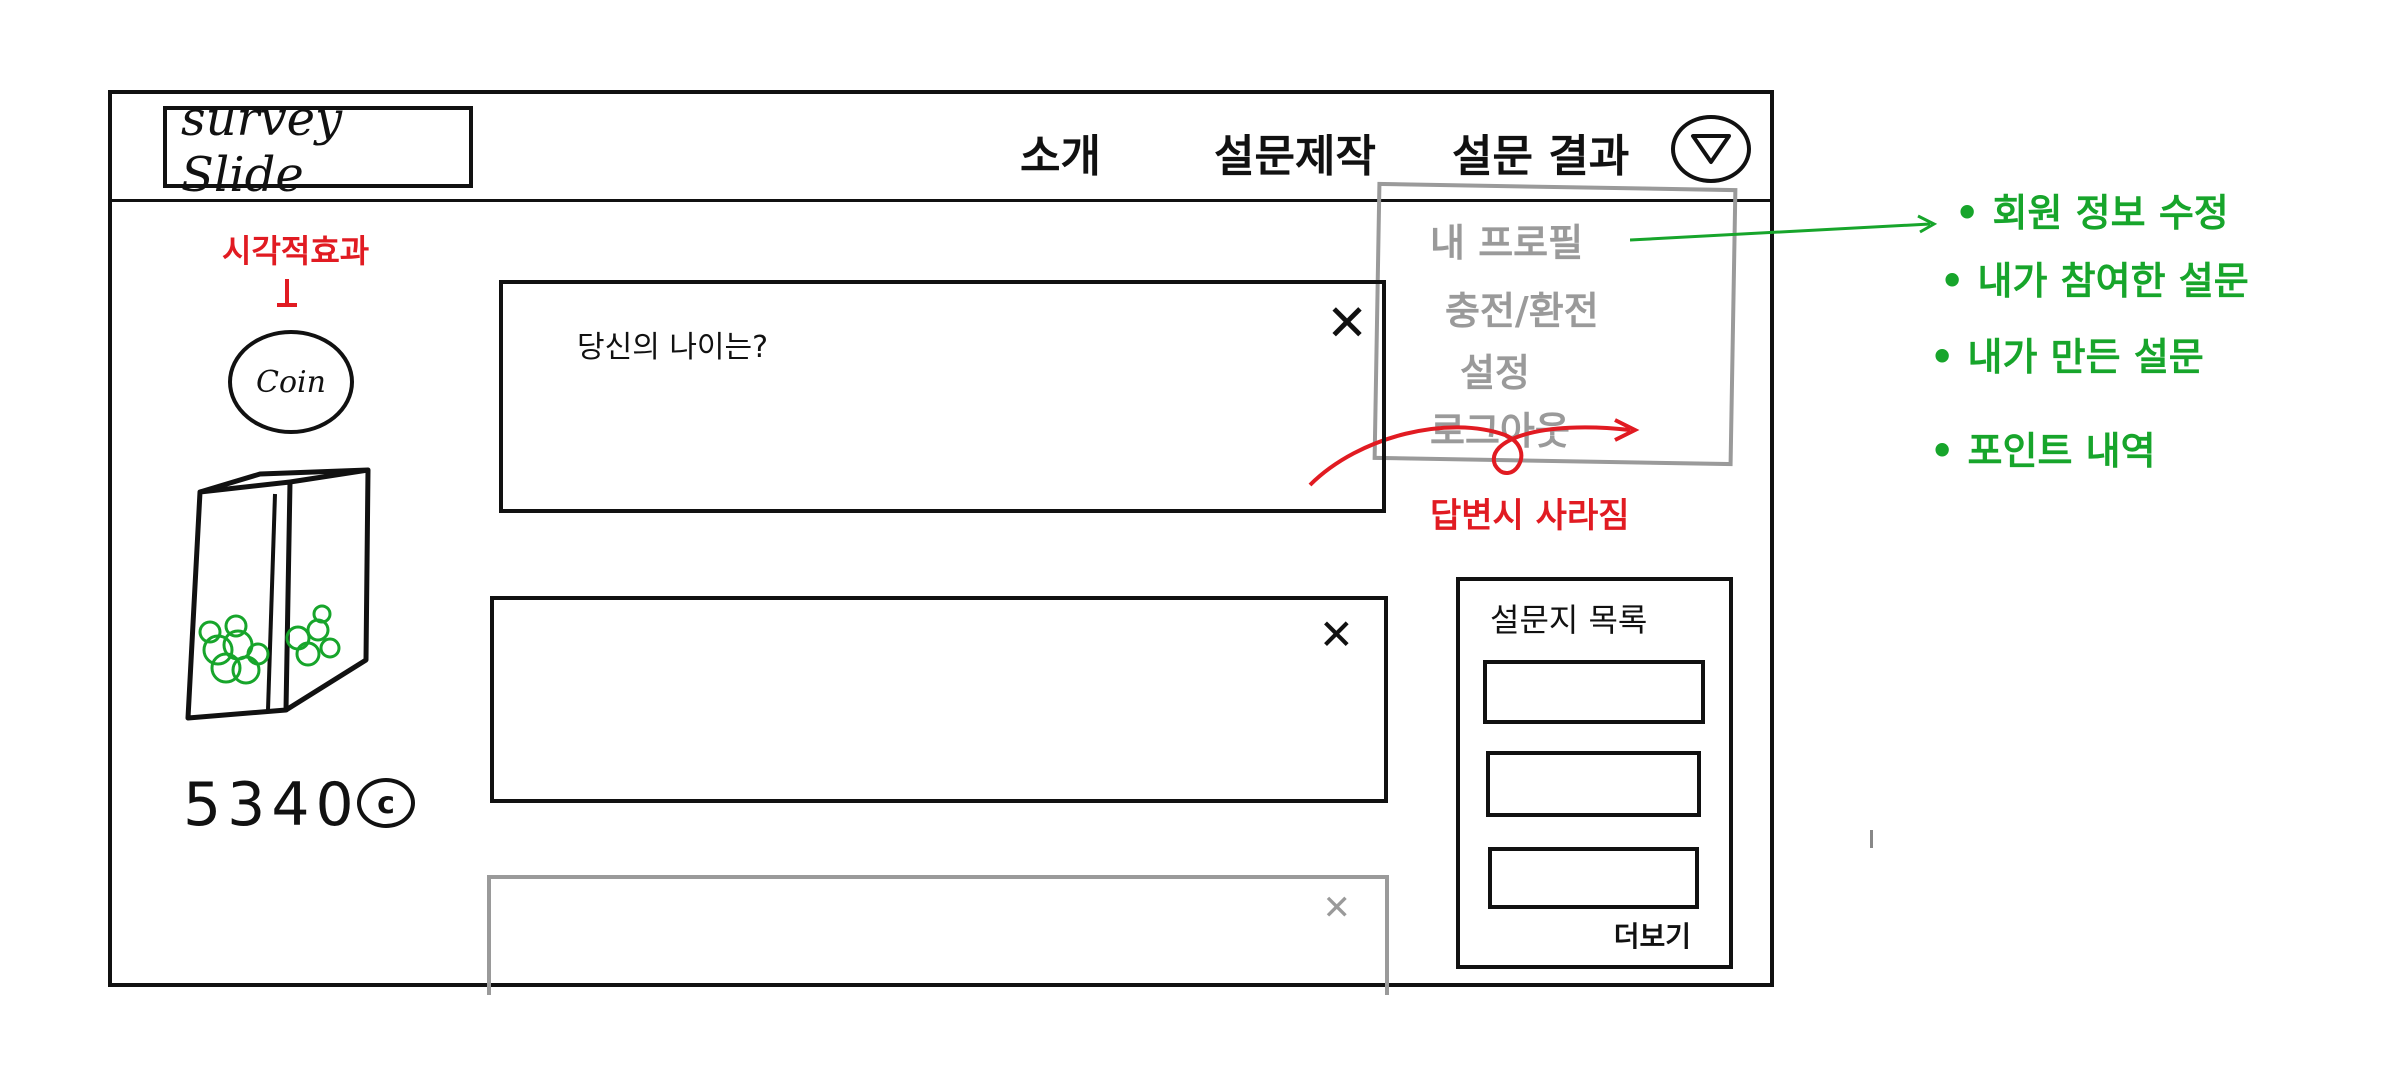 The height and width of the screenshot is (1077, 2390). I want to click on annotation-edit-member-info: • 회원 정보 수정, so click(2092, 213).